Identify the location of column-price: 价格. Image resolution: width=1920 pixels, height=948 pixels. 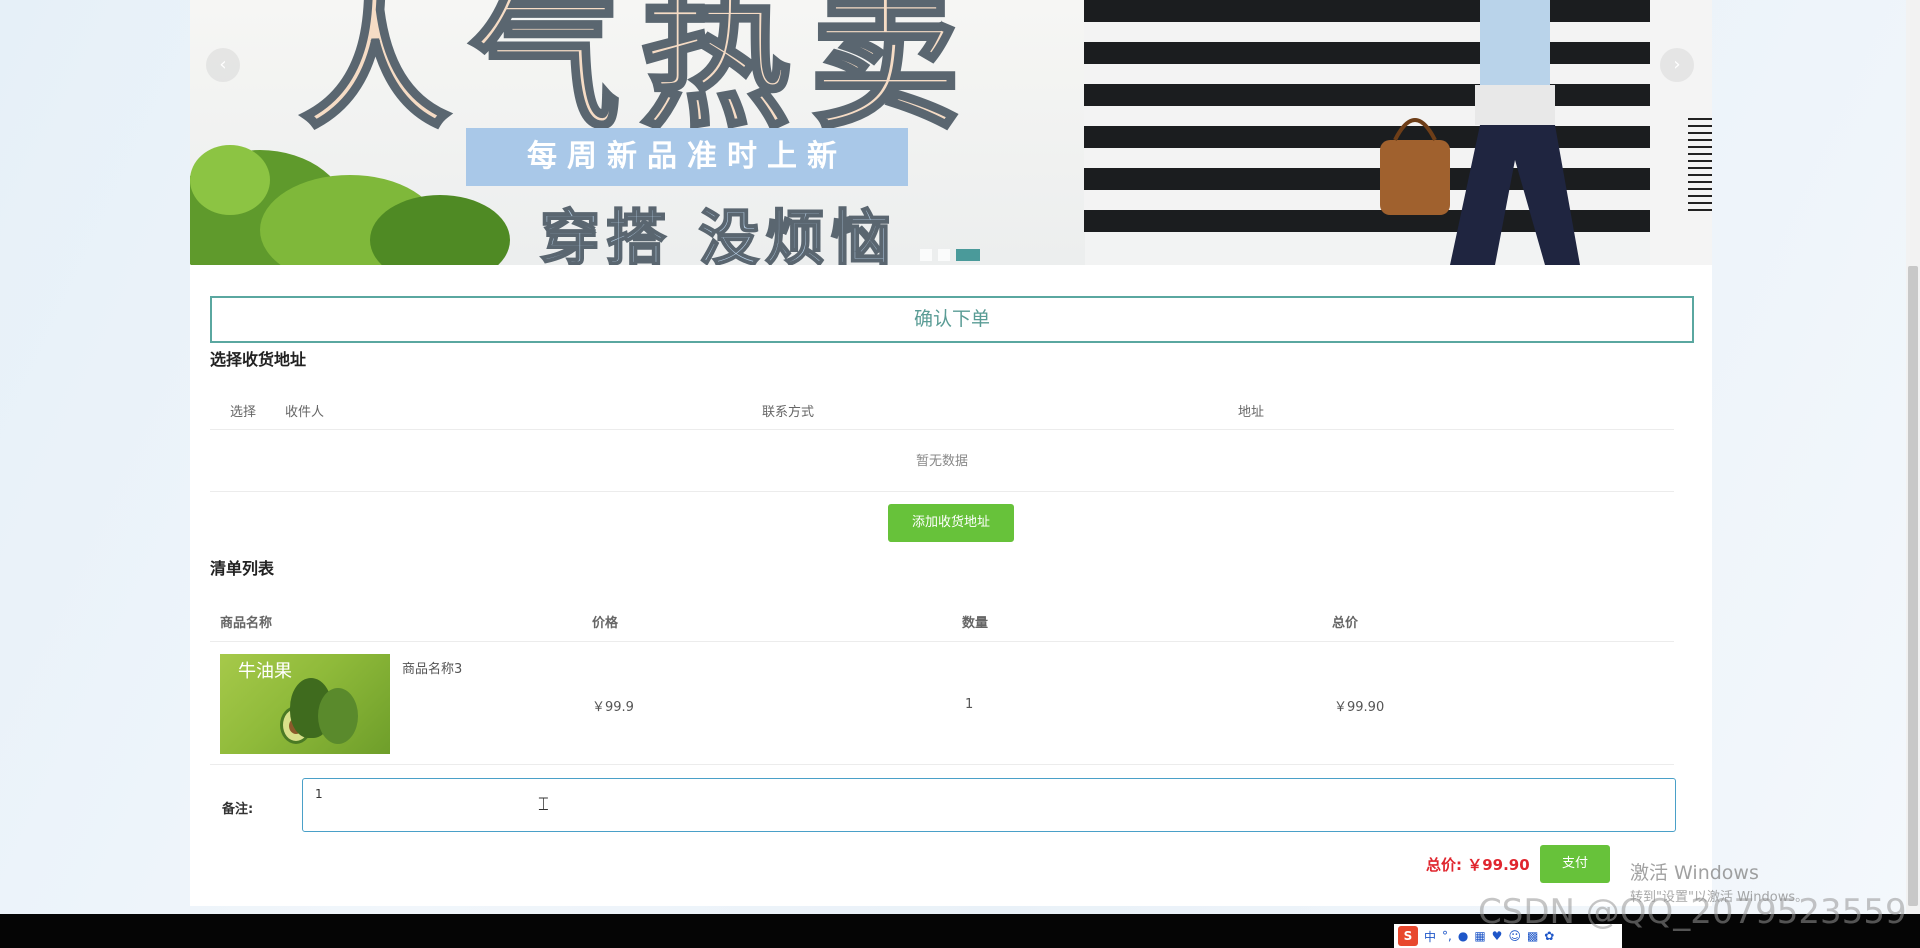
(605, 623).